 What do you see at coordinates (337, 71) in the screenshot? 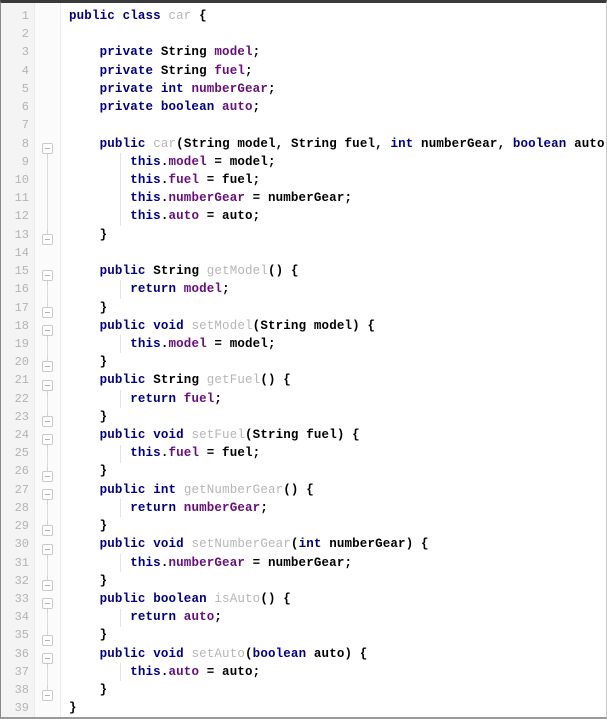
I see `code-line: private String fuel;` at bounding box center [337, 71].